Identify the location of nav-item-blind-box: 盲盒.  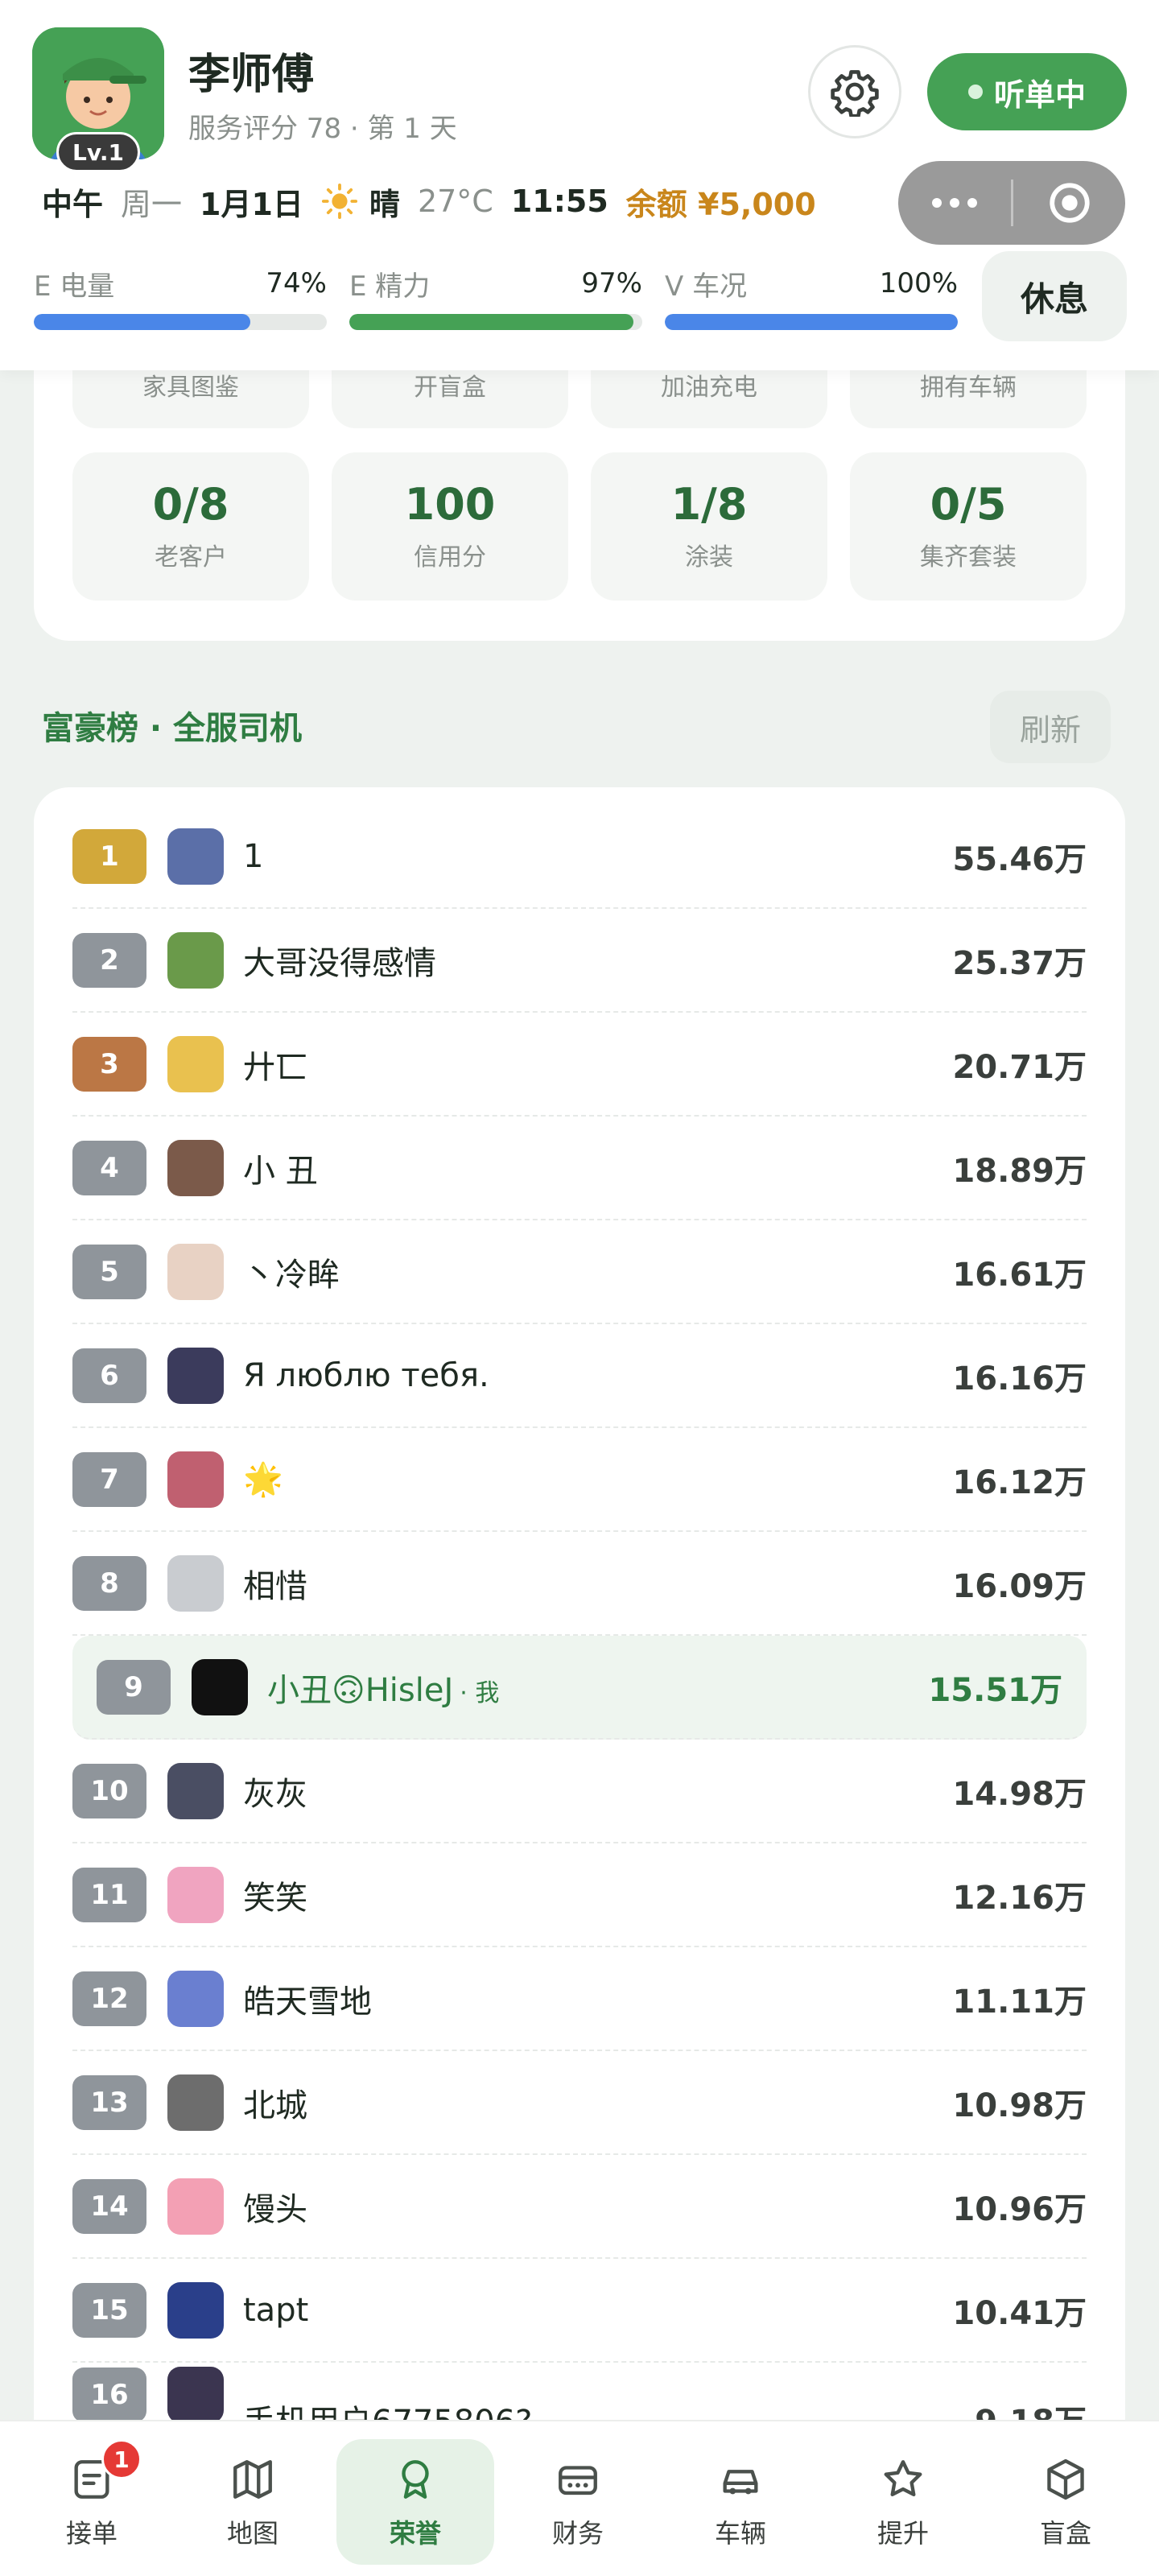
(1066, 2502).